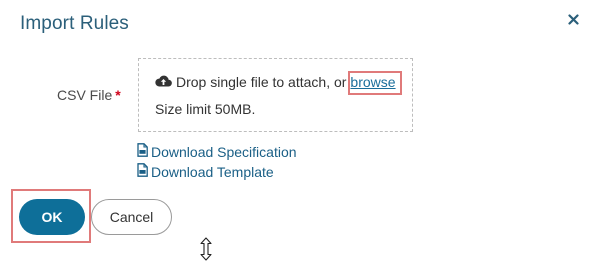 This screenshot has width=598, height=266. Describe the element at coordinates (261, 82) in the screenshot. I see `drop-prompt-text: Drop single file to attach, or` at that location.